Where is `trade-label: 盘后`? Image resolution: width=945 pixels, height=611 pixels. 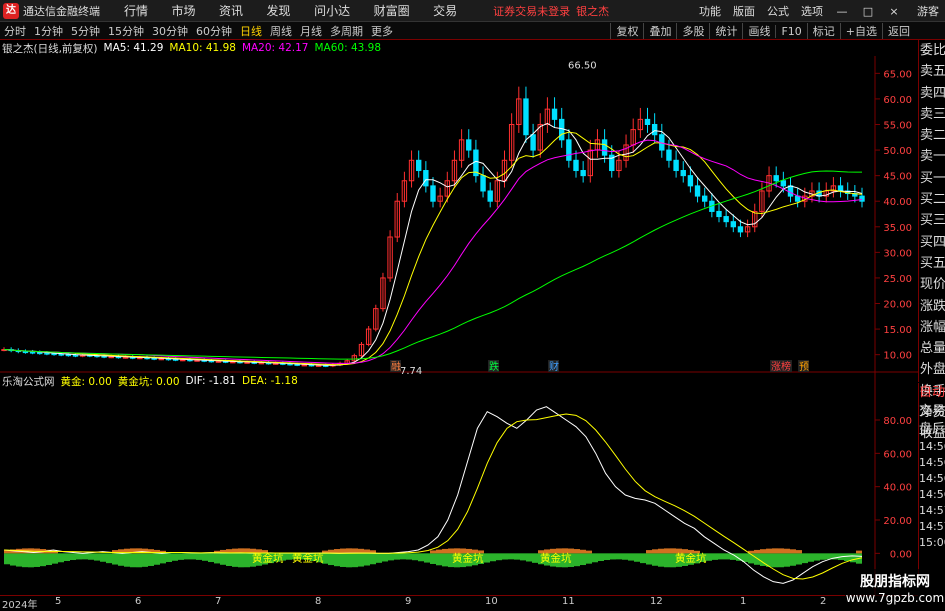
trade-label: 盘后 is located at coordinates (932, 429).